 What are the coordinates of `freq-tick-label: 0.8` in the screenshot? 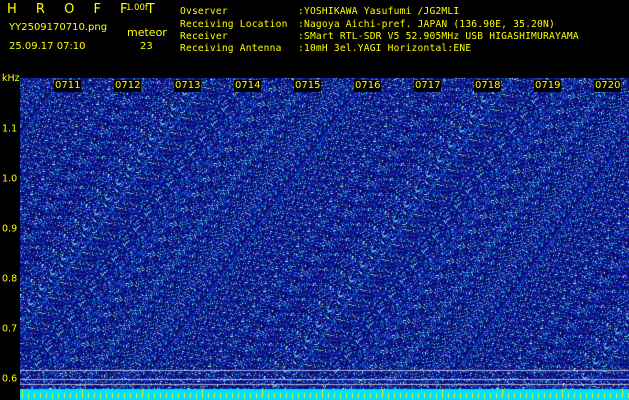 It's located at (10, 279).